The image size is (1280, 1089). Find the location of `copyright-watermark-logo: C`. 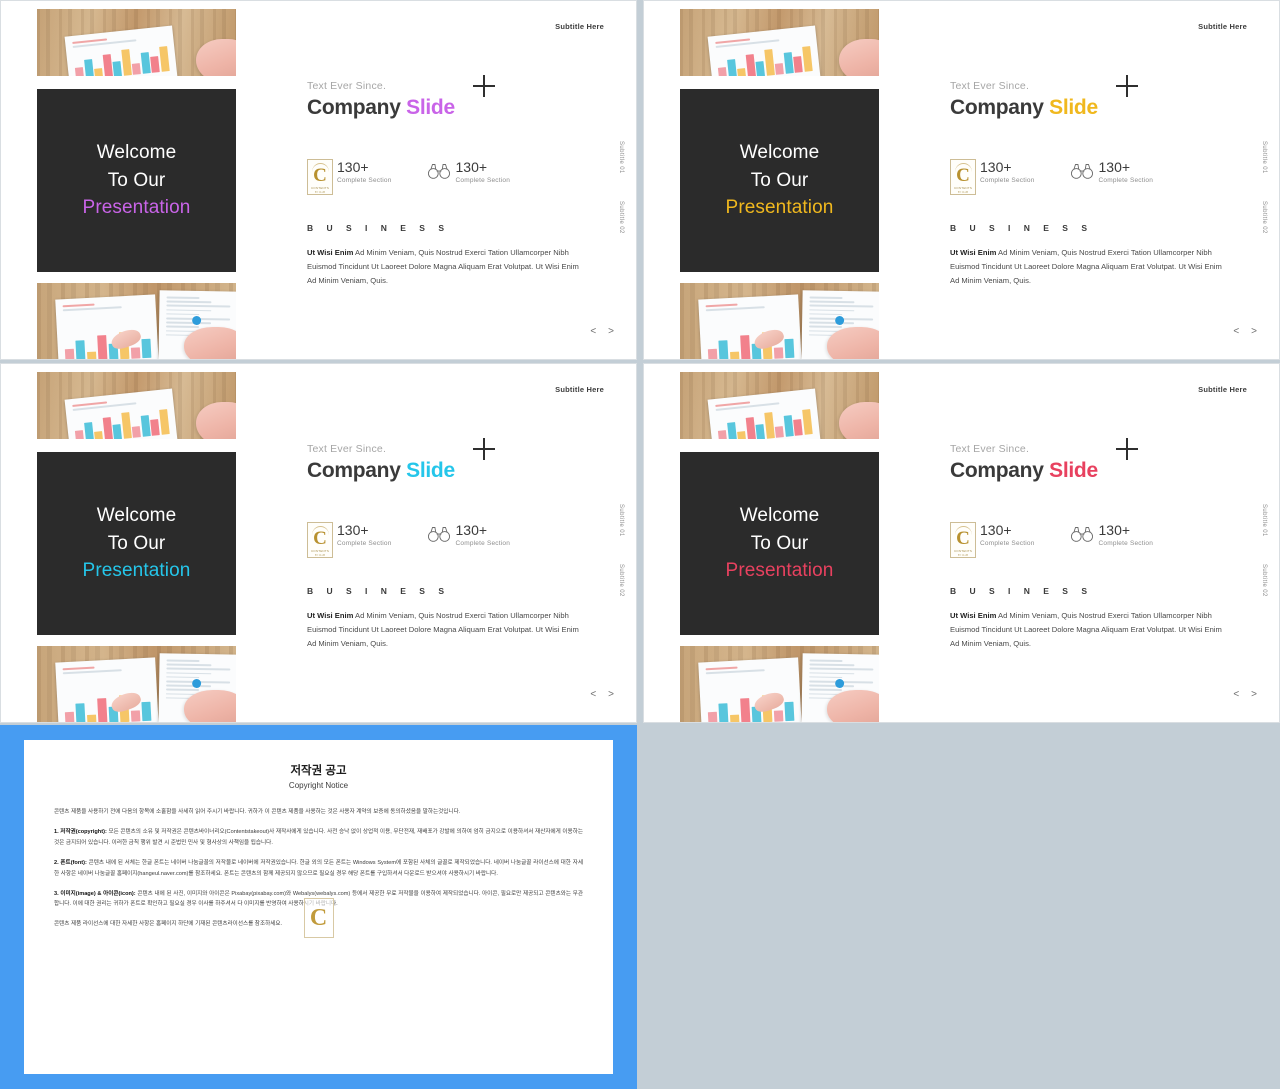

copyright-watermark-logo: C is located at coordinates (318, 918).